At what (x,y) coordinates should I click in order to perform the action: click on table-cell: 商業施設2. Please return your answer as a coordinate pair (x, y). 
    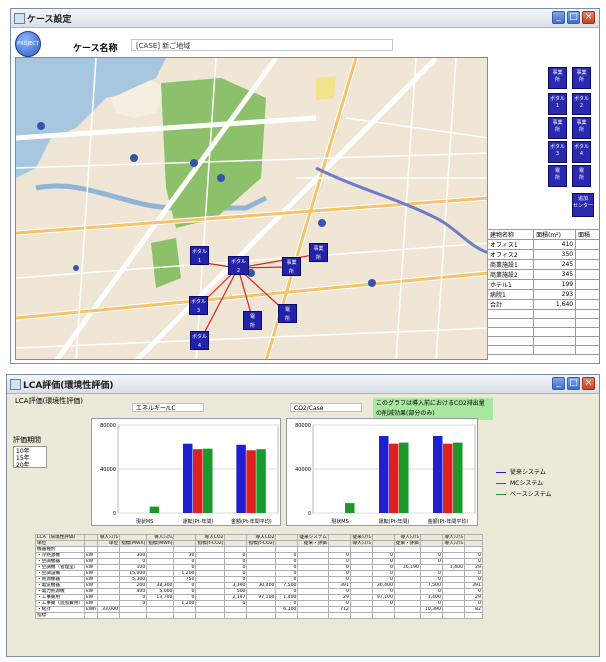
    Looking at the image, I should click on (510, 274).